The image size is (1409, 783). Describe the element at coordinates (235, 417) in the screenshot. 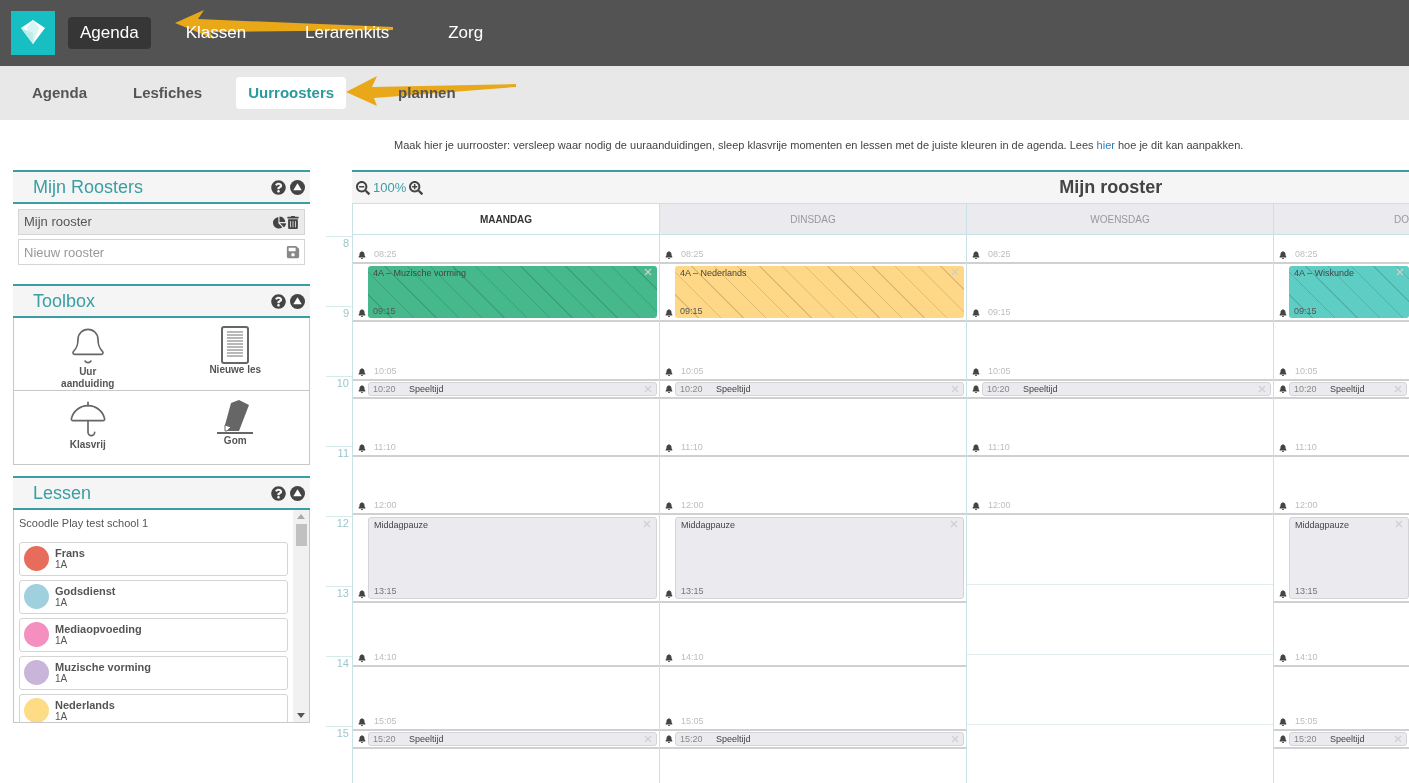

I see `eraser-icon` at that location.